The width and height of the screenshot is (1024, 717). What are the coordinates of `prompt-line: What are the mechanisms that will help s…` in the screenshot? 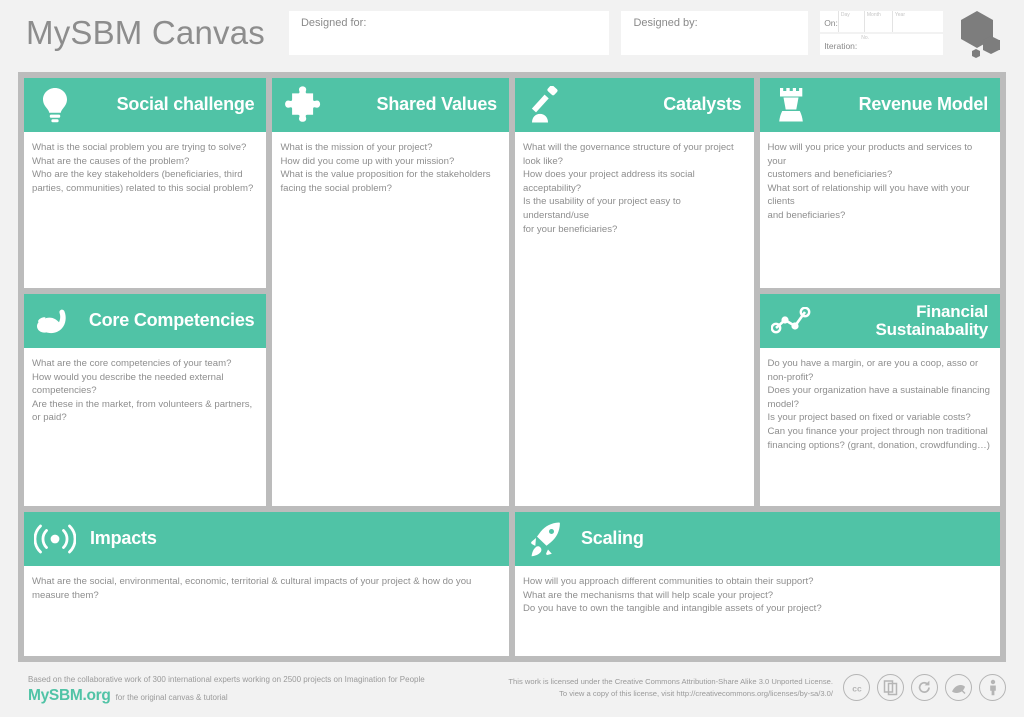 It's located at (648, 595).